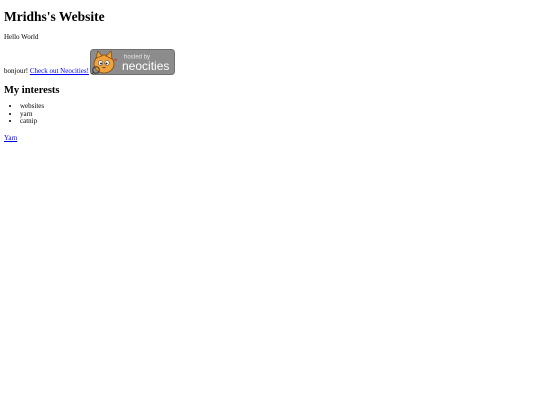  I want to click on interests-list: websites yarn catnip, so click(269, 114).